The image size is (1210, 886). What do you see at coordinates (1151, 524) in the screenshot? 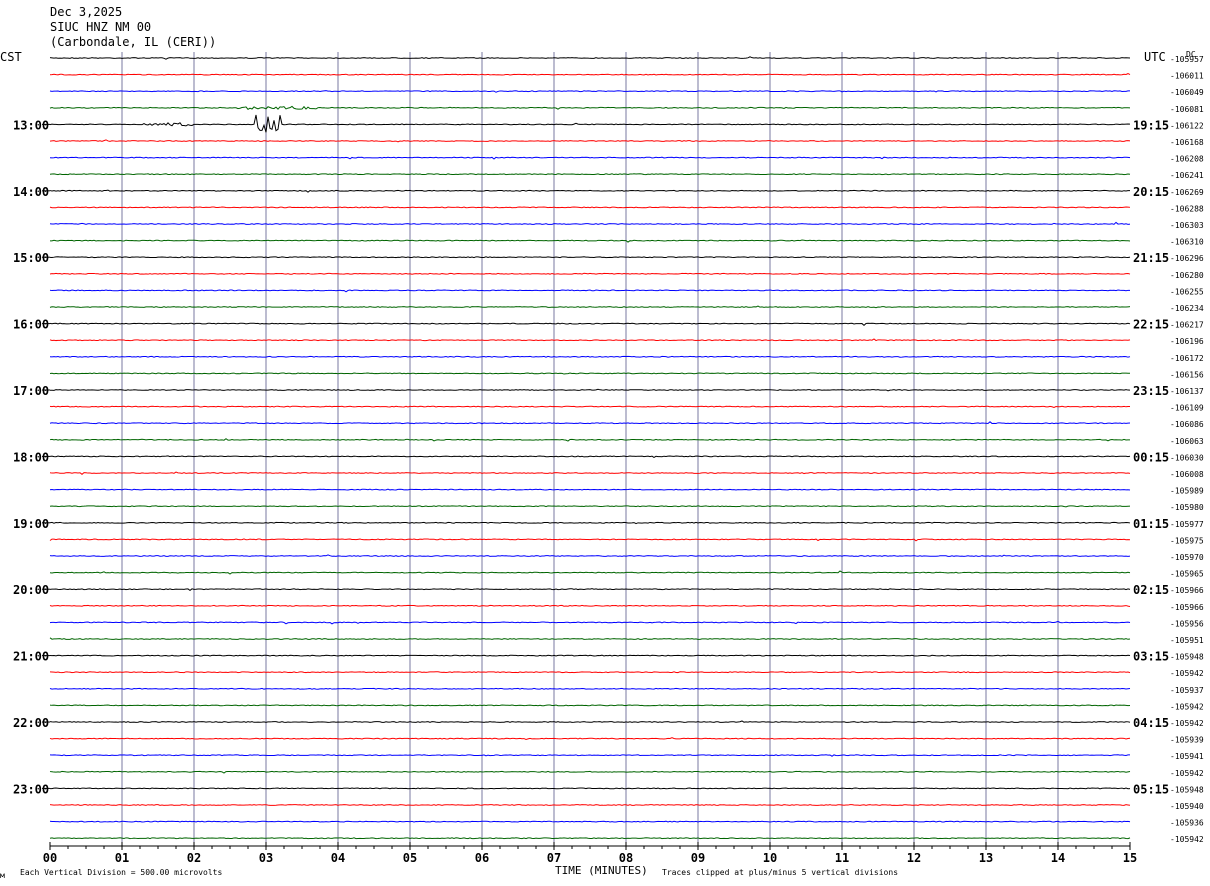
I see `utc-hour-label: 01:15` at bounding box center [1151, 524].